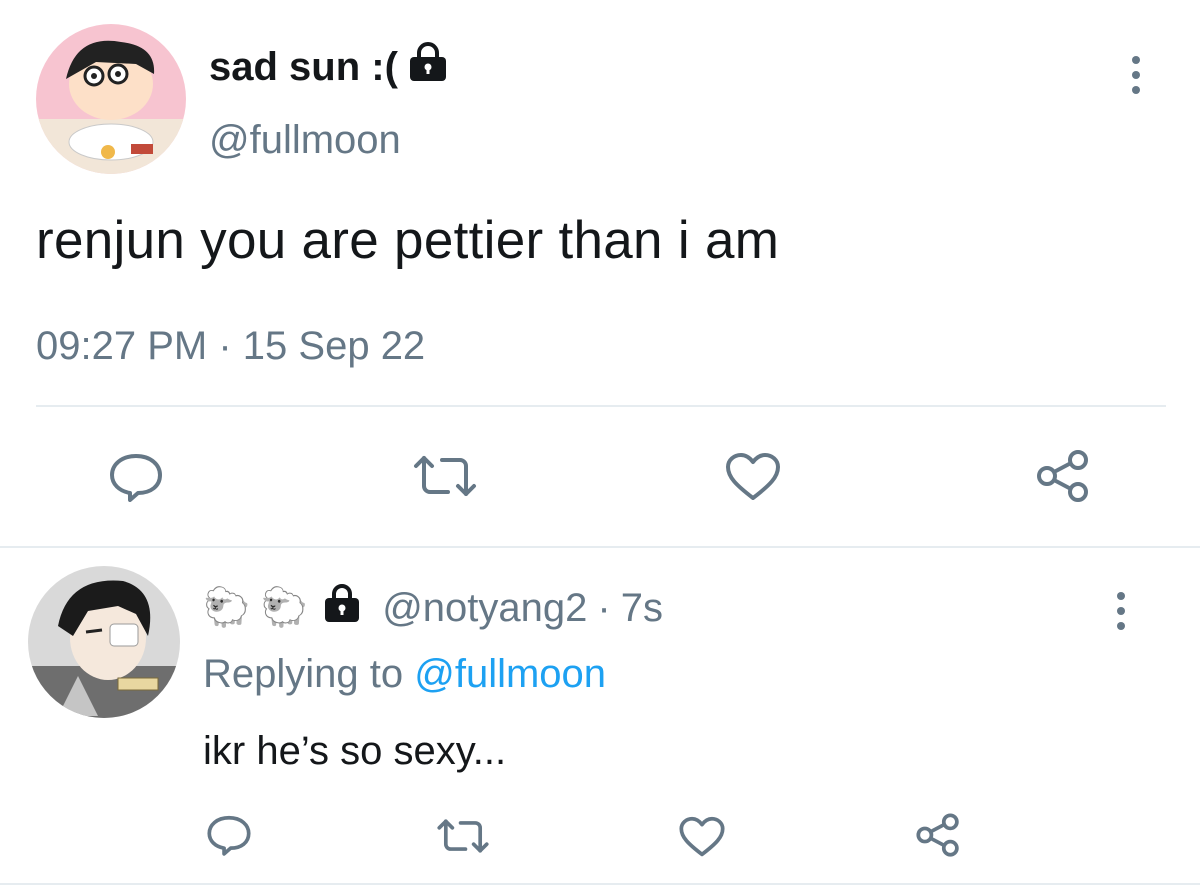 The height and width of the screenshot is (887, 1200). Describe the element at coordinates (303, 66) in the screenshot. I see `author-name-text: sad sun :(` at that location.